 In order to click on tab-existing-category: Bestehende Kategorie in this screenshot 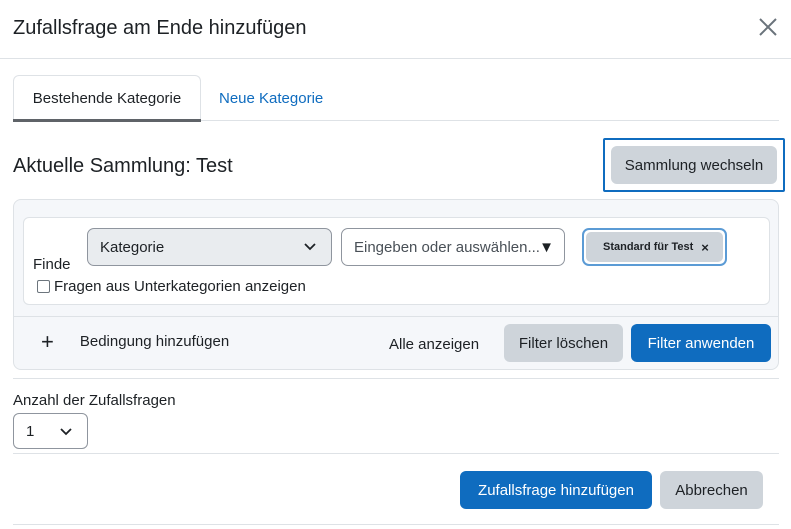, I will do `click(107, 98)`.